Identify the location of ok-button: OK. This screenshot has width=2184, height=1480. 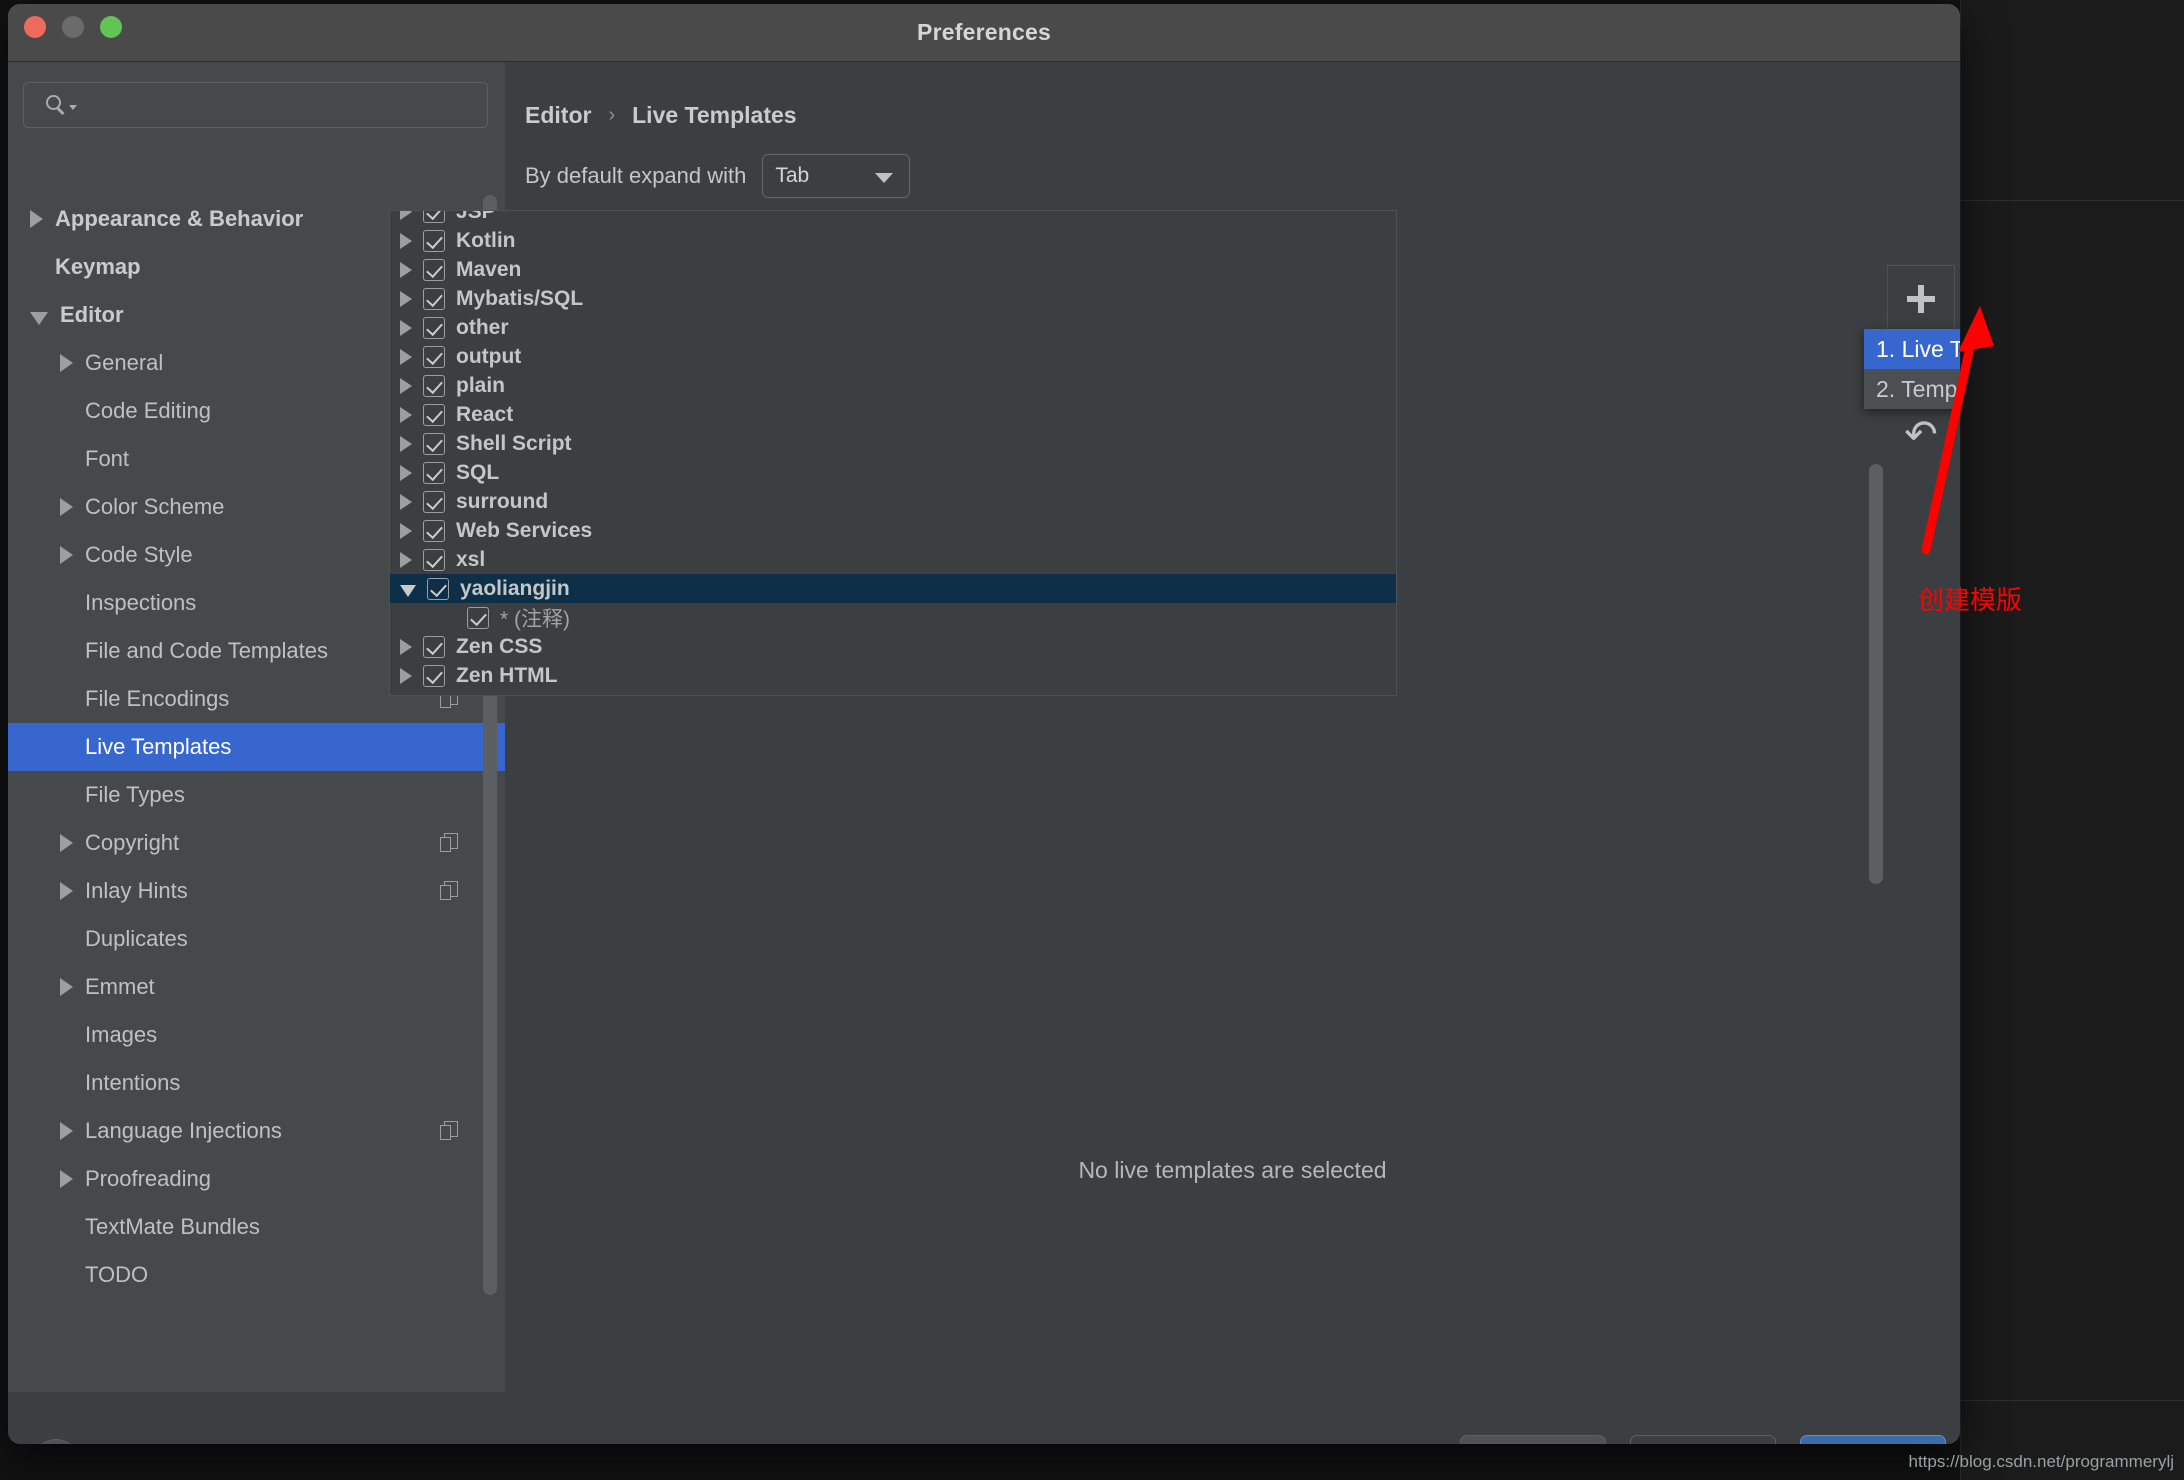
(1873, 1439).